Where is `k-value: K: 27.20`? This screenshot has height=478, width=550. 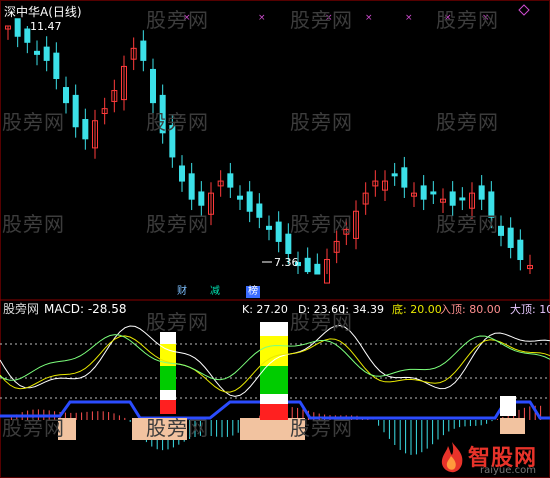
k-value: K: 27.20 is located at coordinates (265, 309).